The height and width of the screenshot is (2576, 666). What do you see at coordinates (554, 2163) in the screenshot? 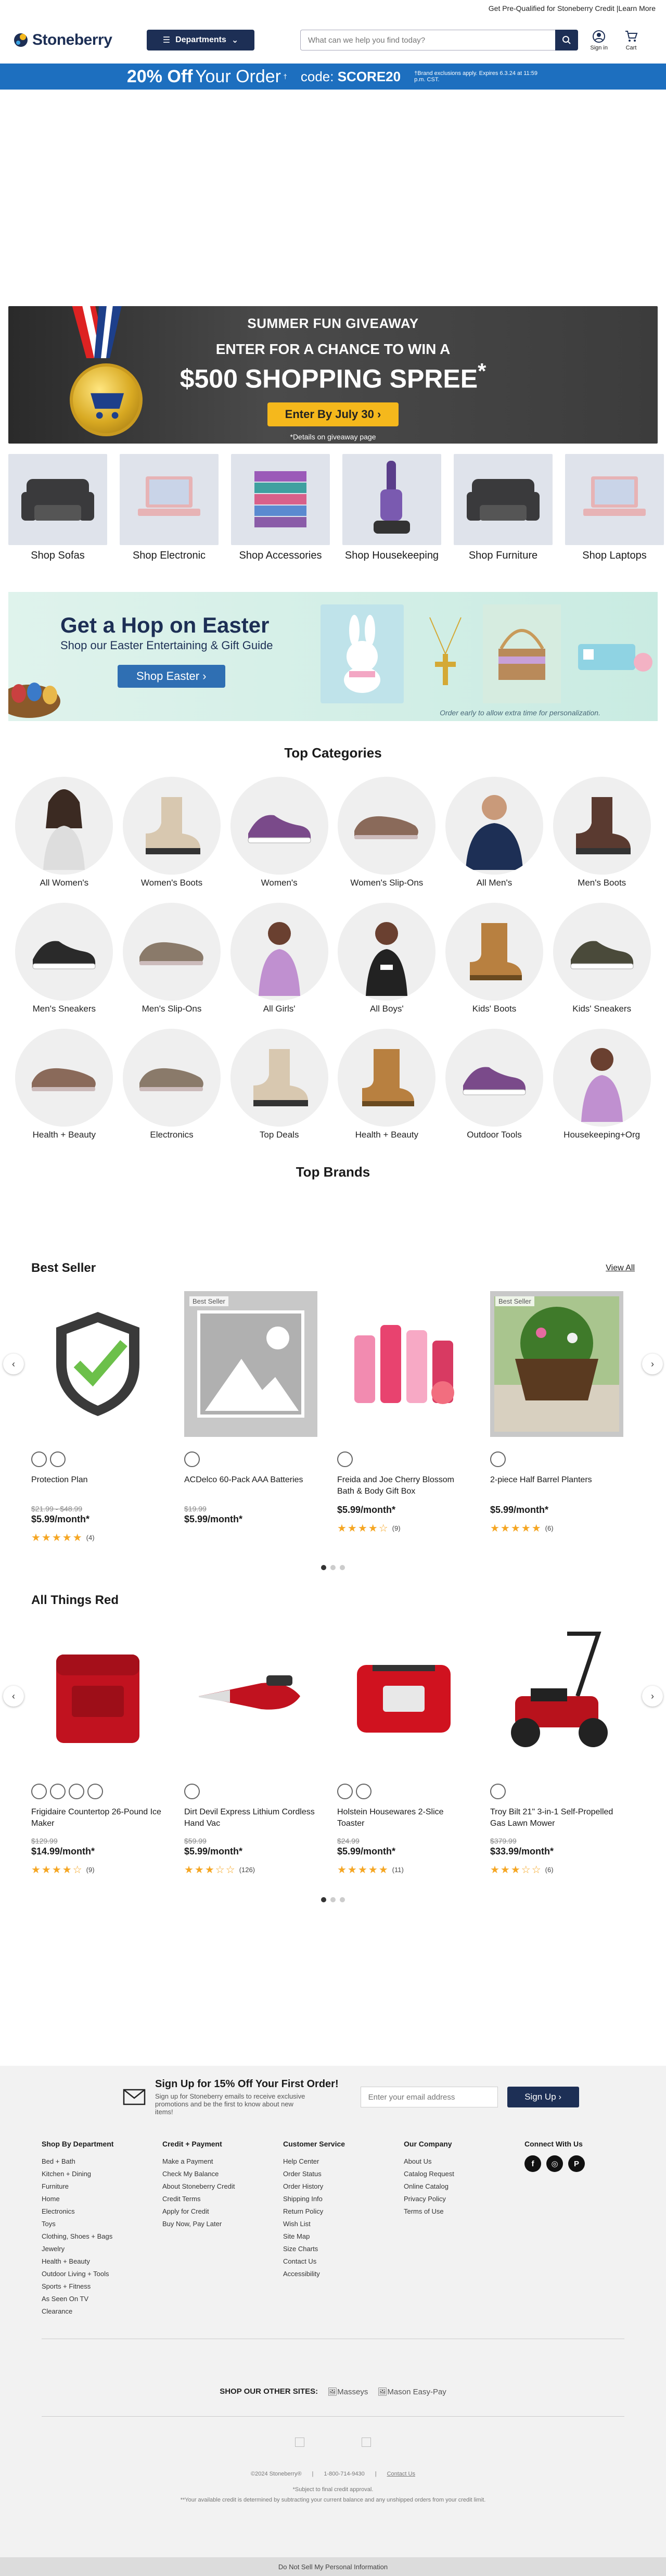
I see `instagram-icon: ◎` at bounding box center [554, 2163].